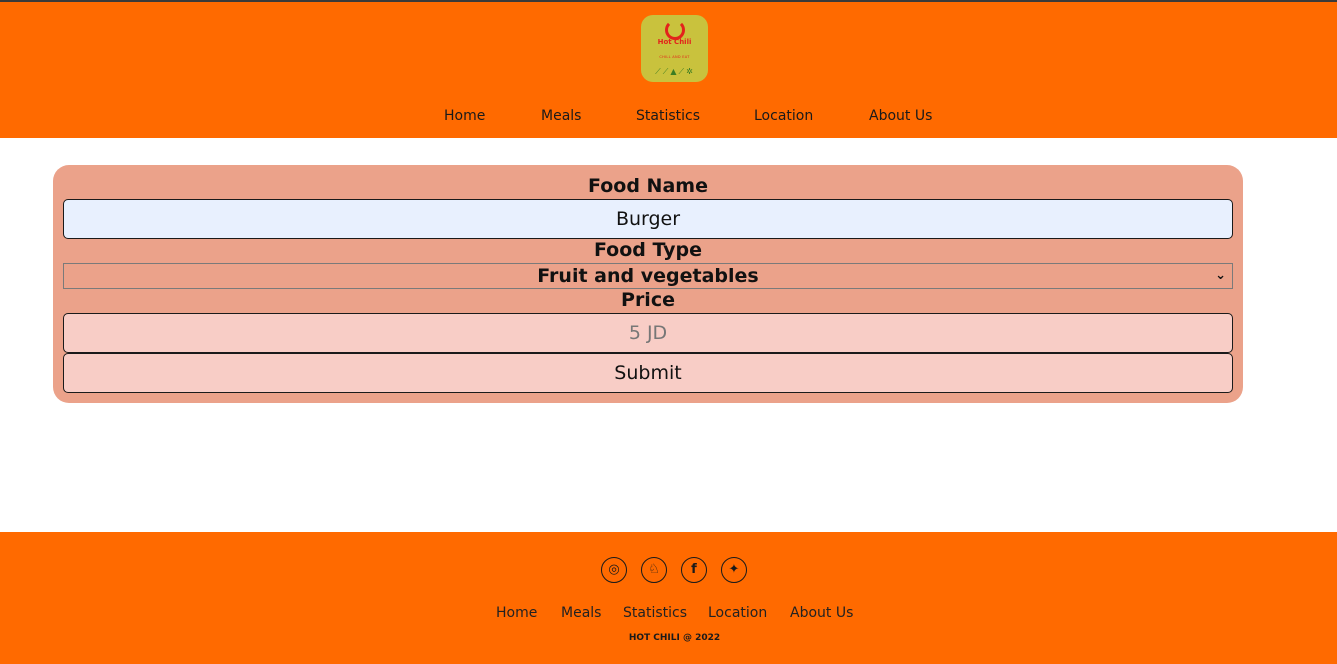 The image size is (1337, 664). What do you see at coordinates (648, 300) in the screenshot?
I see `price-label: Price` at bounding box center [648, 300].